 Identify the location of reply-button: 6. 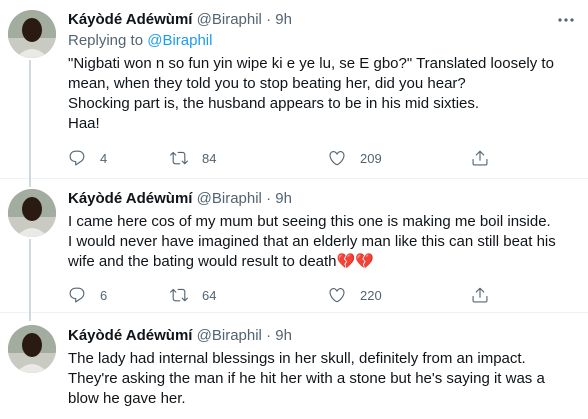
(87, 295).